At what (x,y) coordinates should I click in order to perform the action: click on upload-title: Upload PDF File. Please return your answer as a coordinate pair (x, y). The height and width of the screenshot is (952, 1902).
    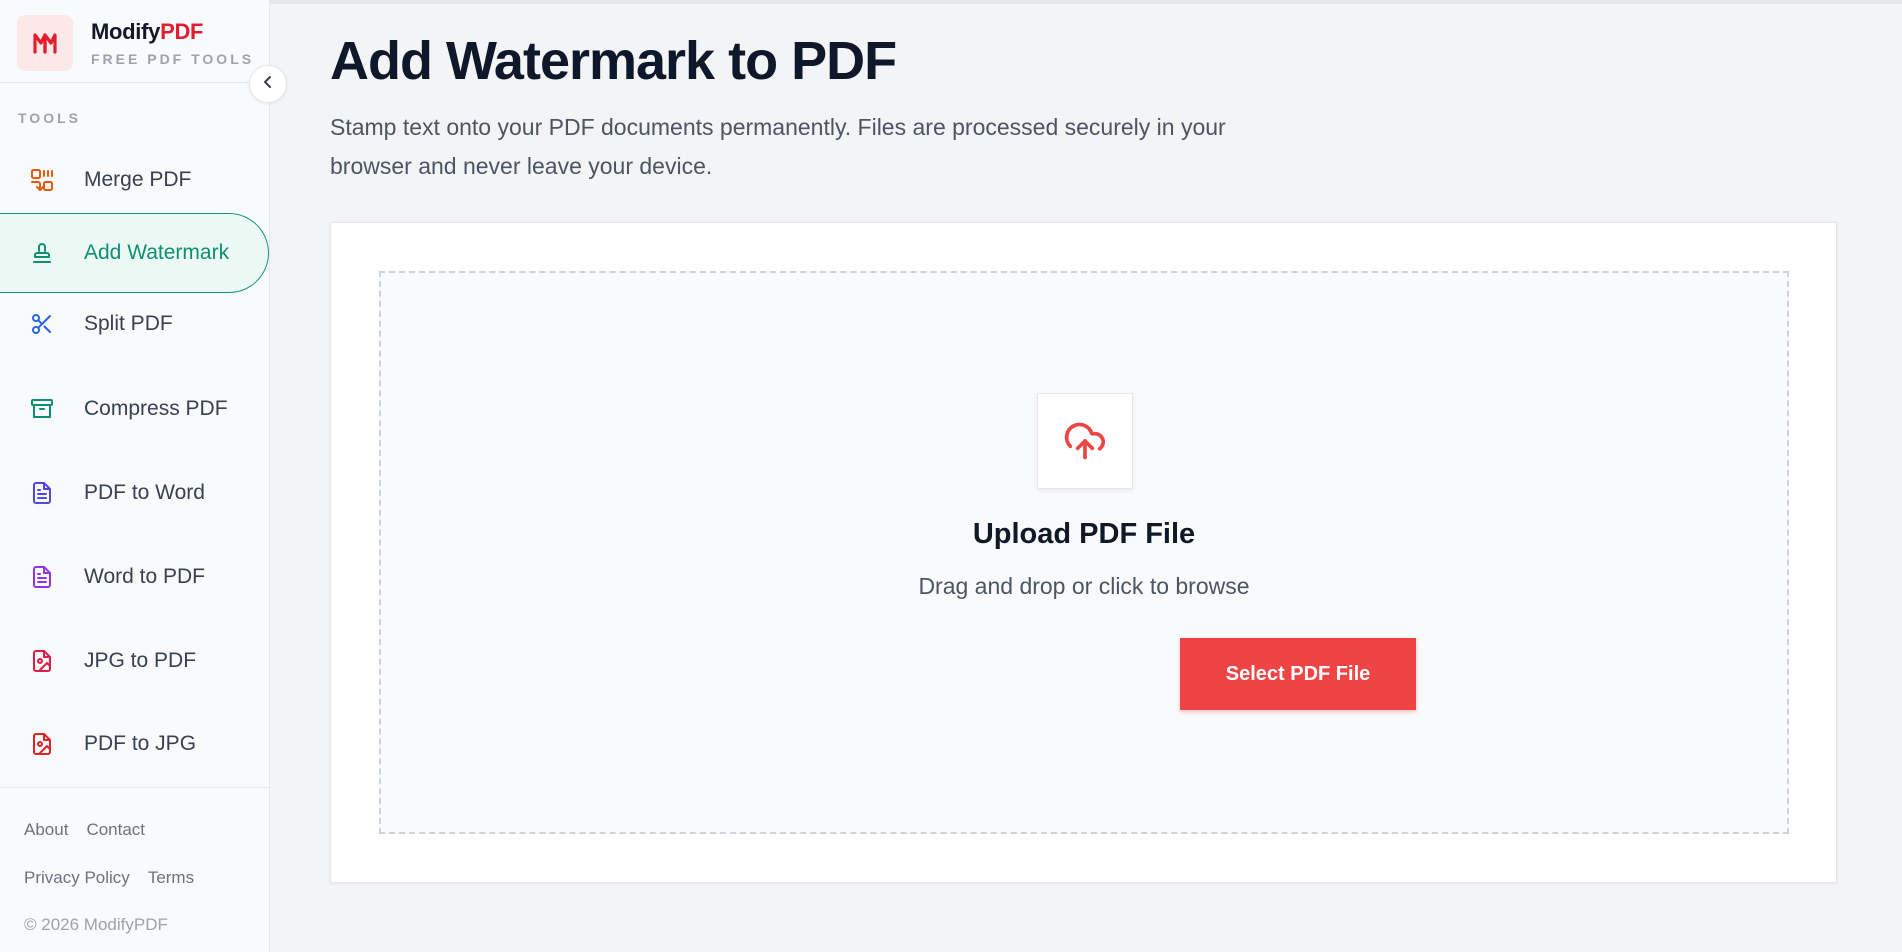
    Looking at the image, I should click on (1084, 534).